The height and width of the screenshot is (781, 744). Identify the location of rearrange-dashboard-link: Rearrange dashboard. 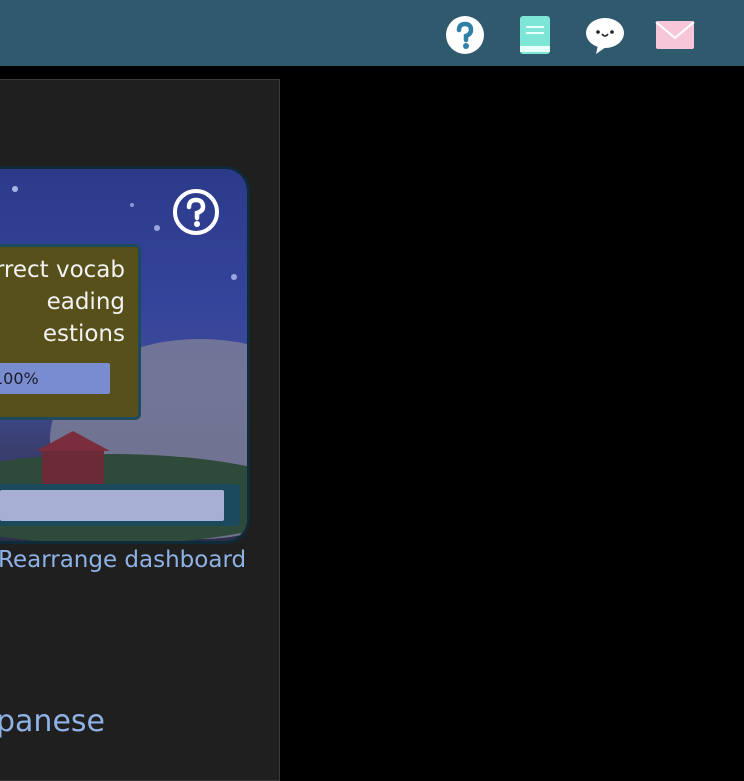
(123, 560).